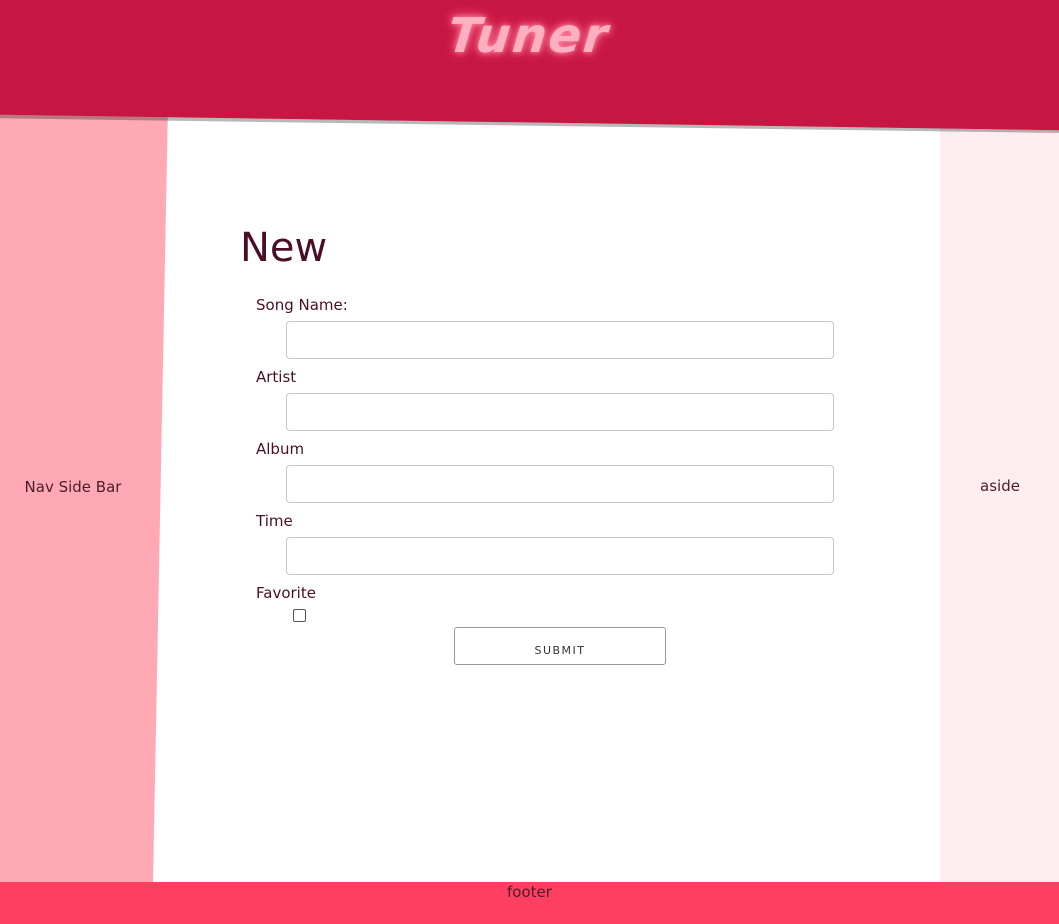  I want to click on artist-input, so click(560, 412).